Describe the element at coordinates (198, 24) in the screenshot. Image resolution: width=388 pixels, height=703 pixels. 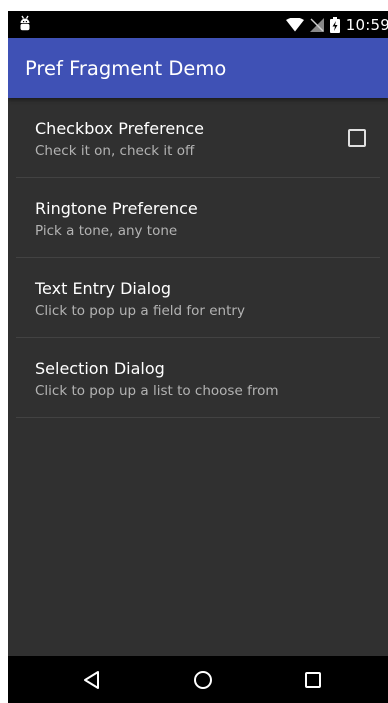
I see `status-bar: 10:59` at that location.